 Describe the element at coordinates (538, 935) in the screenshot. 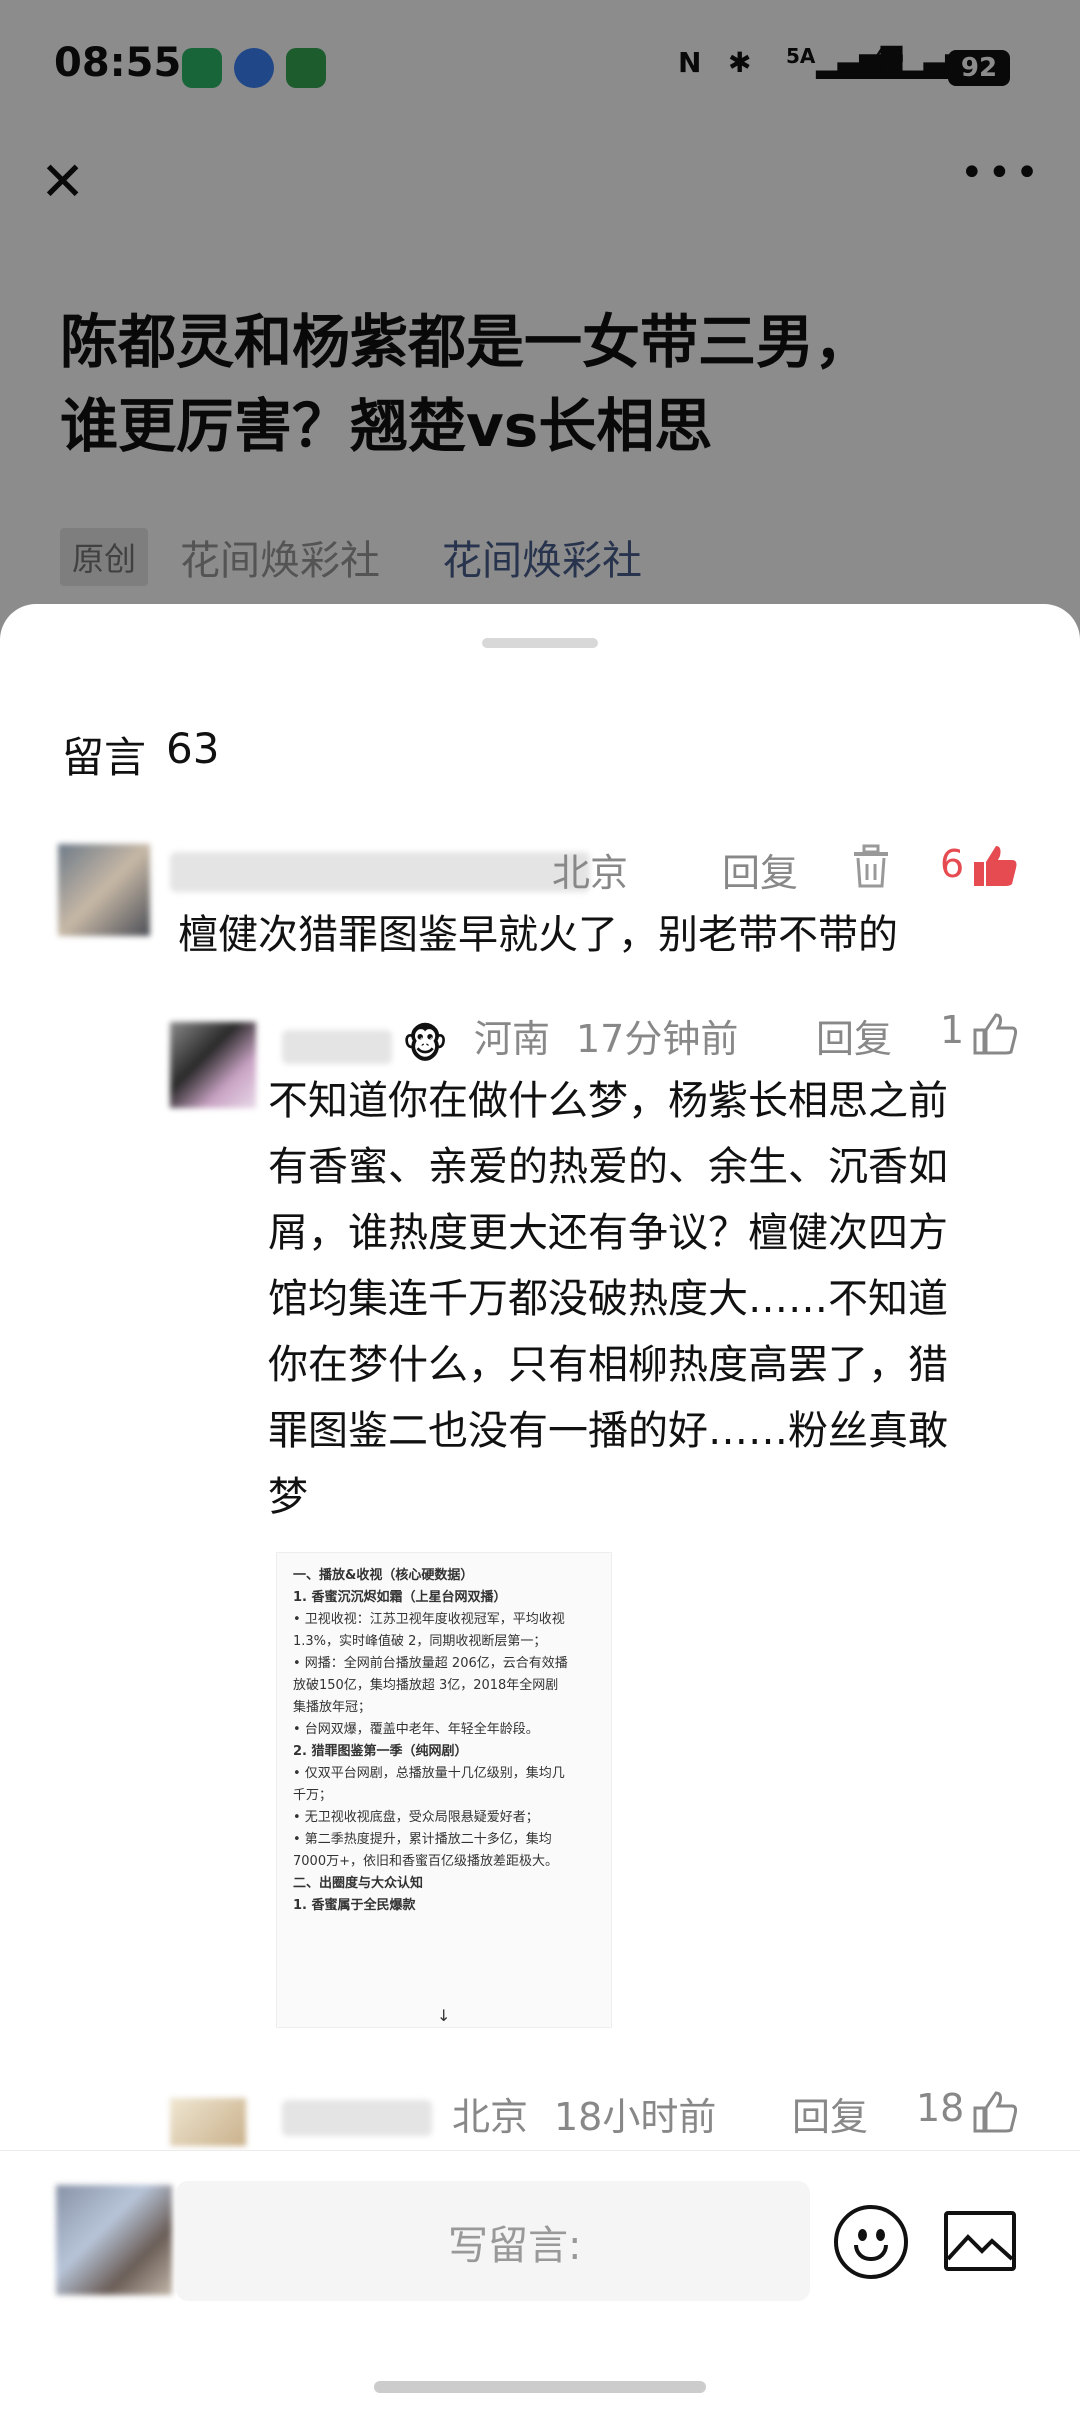

I see `comment-text: 檀健次猎罪图鉴早就火了，别老带不带的` at that location.